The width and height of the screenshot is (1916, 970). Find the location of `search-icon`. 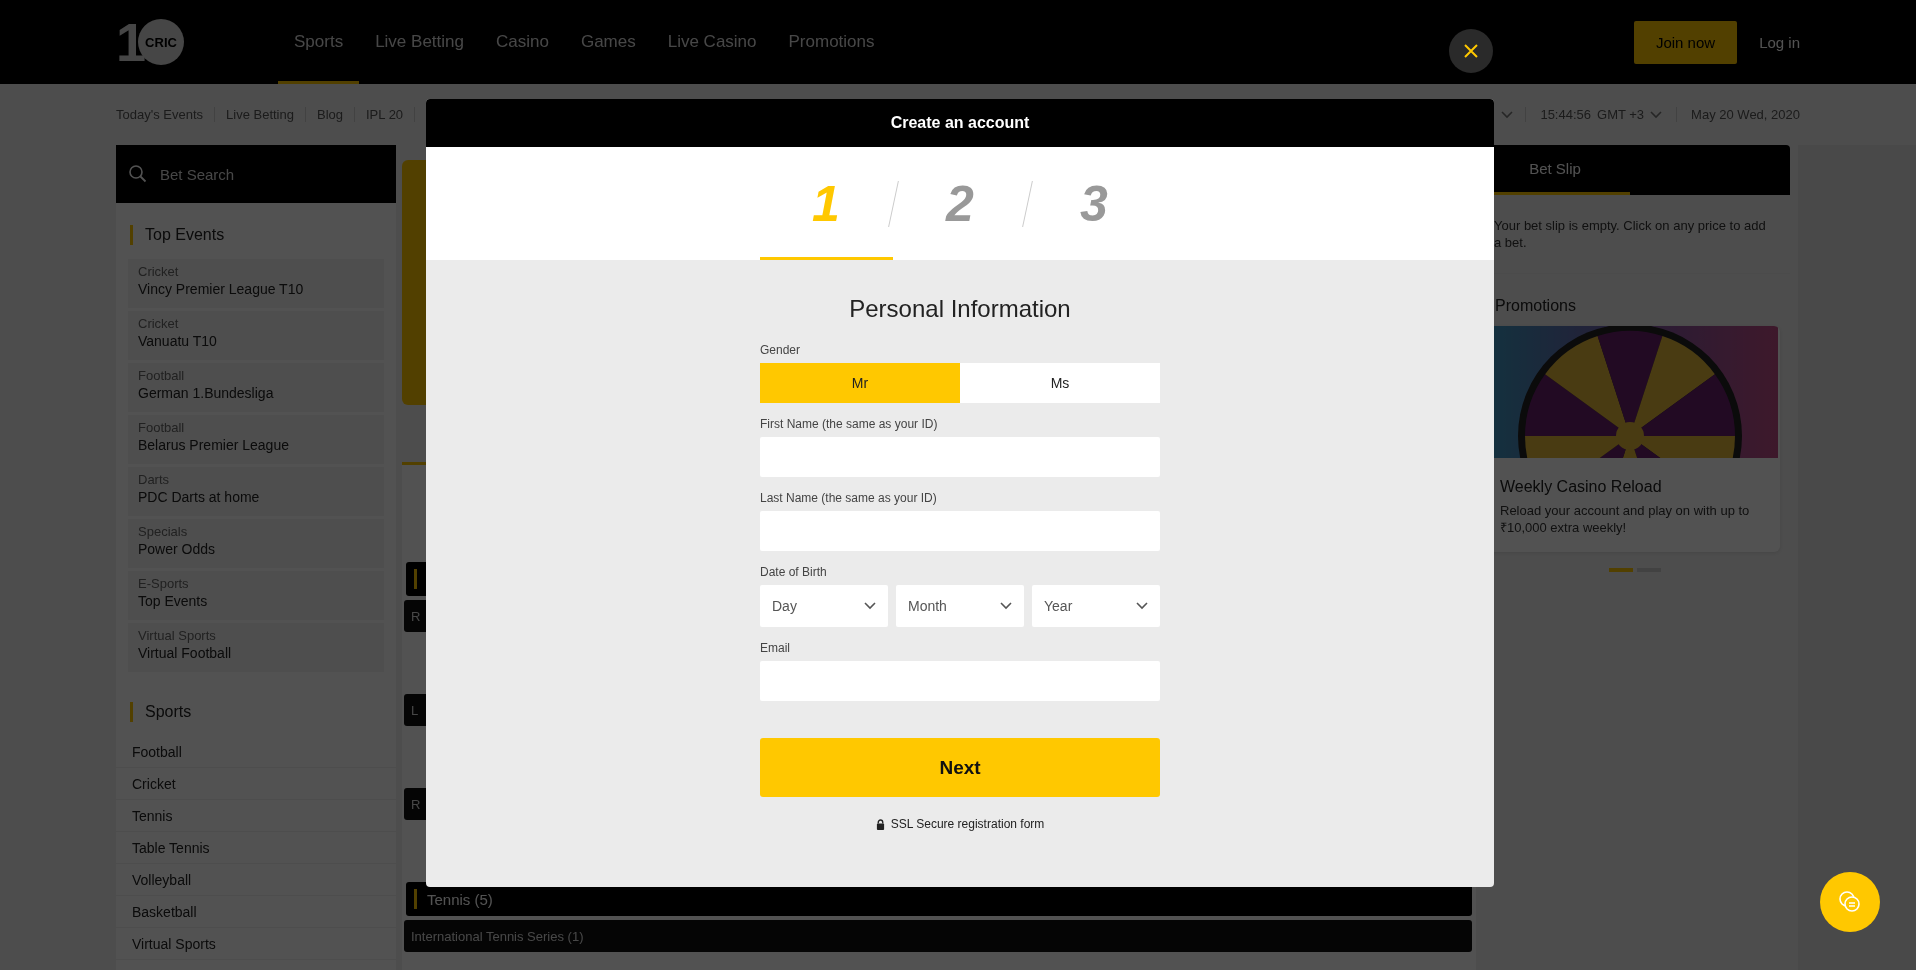

search-icon is located at coordinates (138, 174).